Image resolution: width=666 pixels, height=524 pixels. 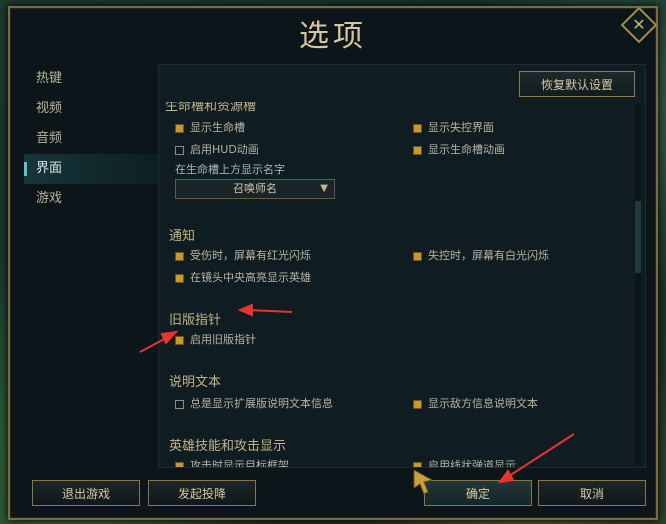 What do you see at coordinates (228, 446) in the screenshot?
I see `section-title-abilities: 英雄技能和攻击显示` at bounding box center [228, 446].